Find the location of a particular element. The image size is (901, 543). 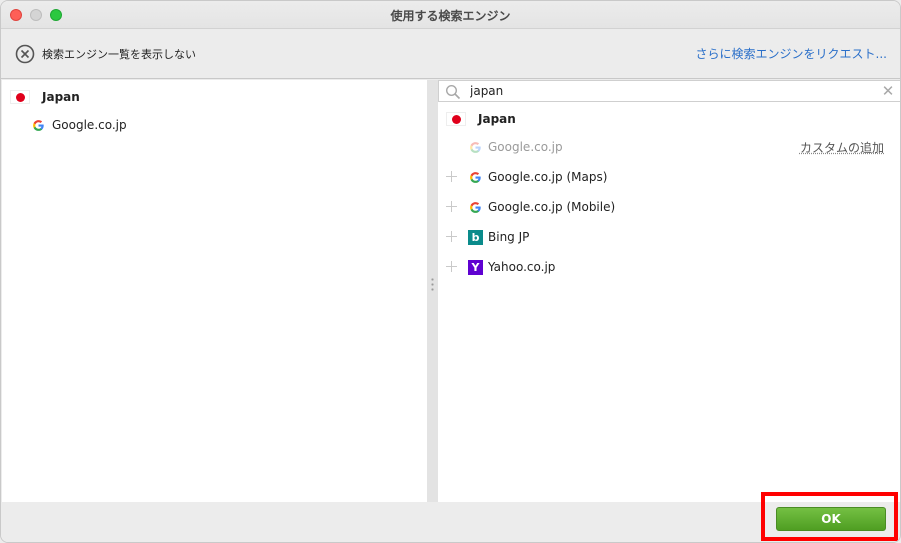

list-item: b Bing JP is located at coordinates (498, 237).